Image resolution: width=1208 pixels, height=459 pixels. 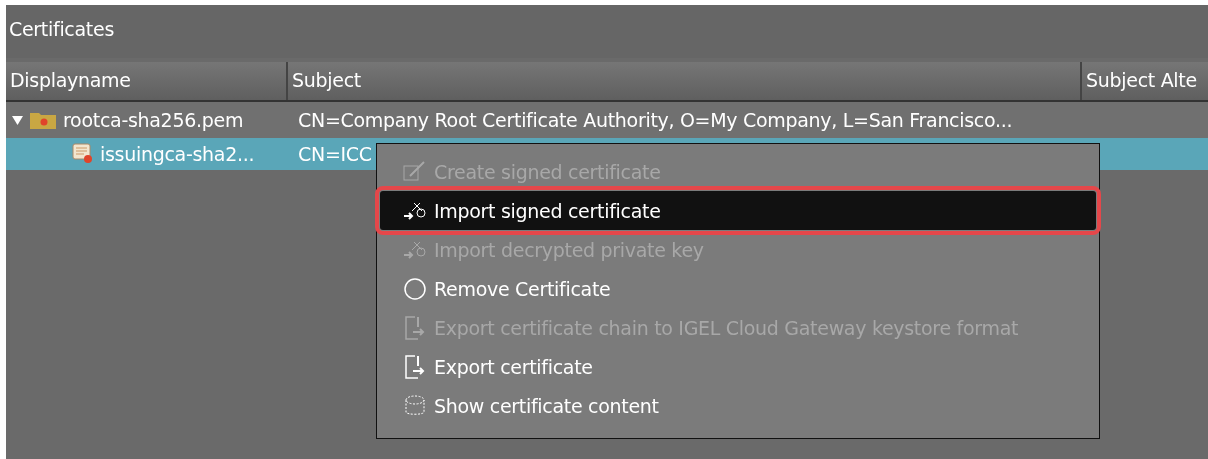 I want to click on table-cell-text: CN=ICC, so click(x=334, y=154).